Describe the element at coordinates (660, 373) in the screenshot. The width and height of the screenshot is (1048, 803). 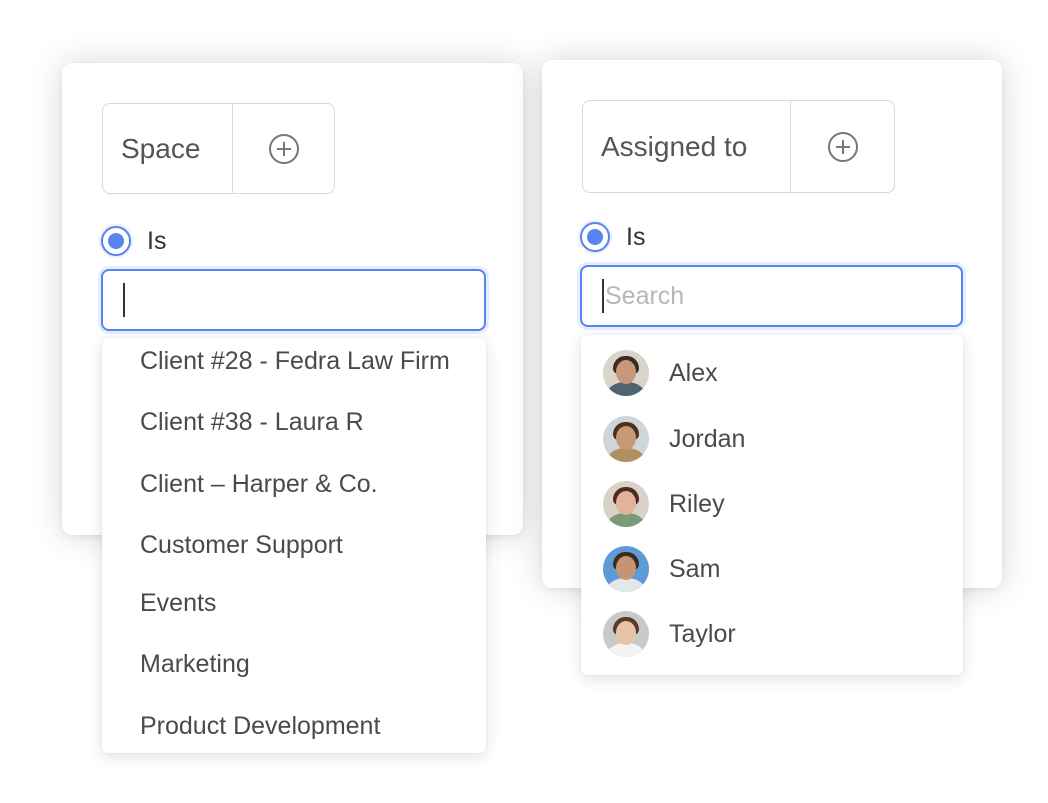
I see `assignee-option-alex: Alex` at that location.